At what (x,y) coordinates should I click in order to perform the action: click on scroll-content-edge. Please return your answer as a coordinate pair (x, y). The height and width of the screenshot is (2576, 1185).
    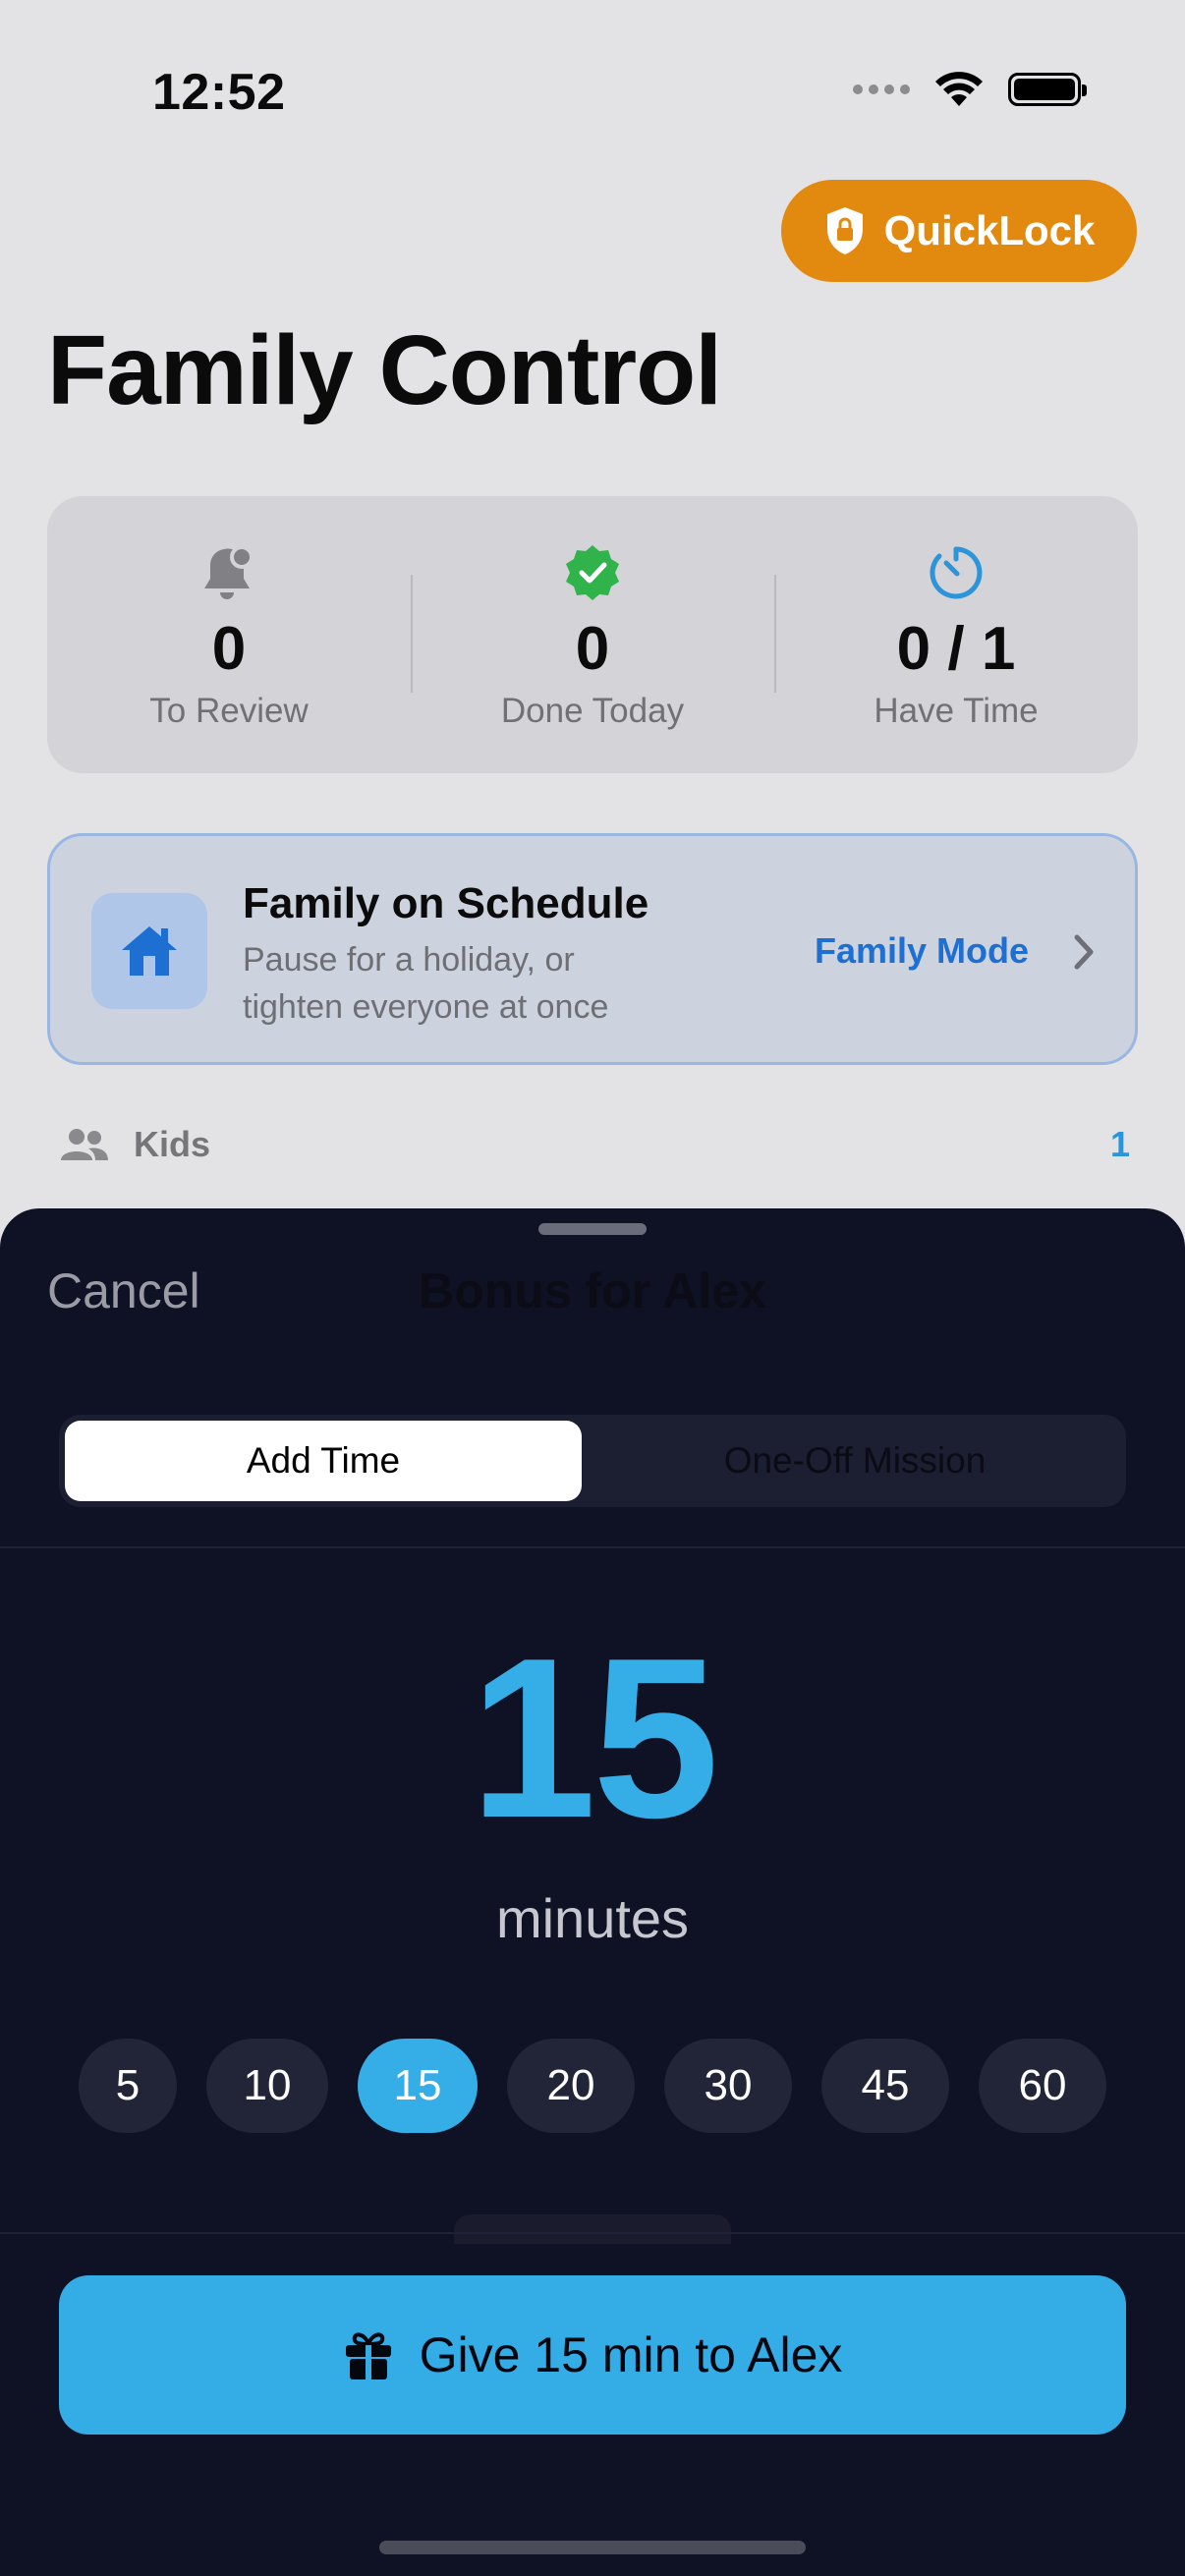
    Looking at the image, I should click on (592, 2229).